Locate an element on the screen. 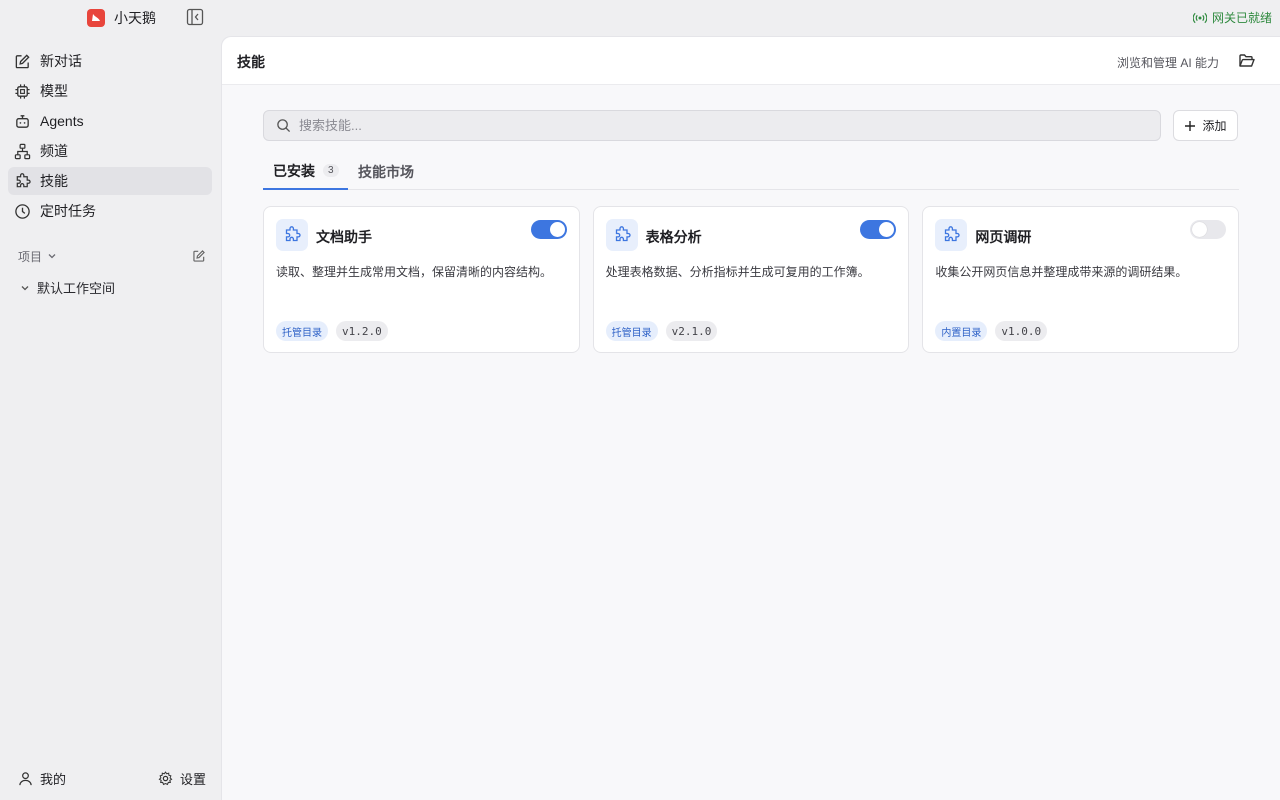 Image resolution: width=1280 pixels, height=800 pixels. skill-card: 网页调研 收集公开网页信息并整理成带来源的调研结果。 内置目录 v1.0.0 is located at coordinates (1081, 279).